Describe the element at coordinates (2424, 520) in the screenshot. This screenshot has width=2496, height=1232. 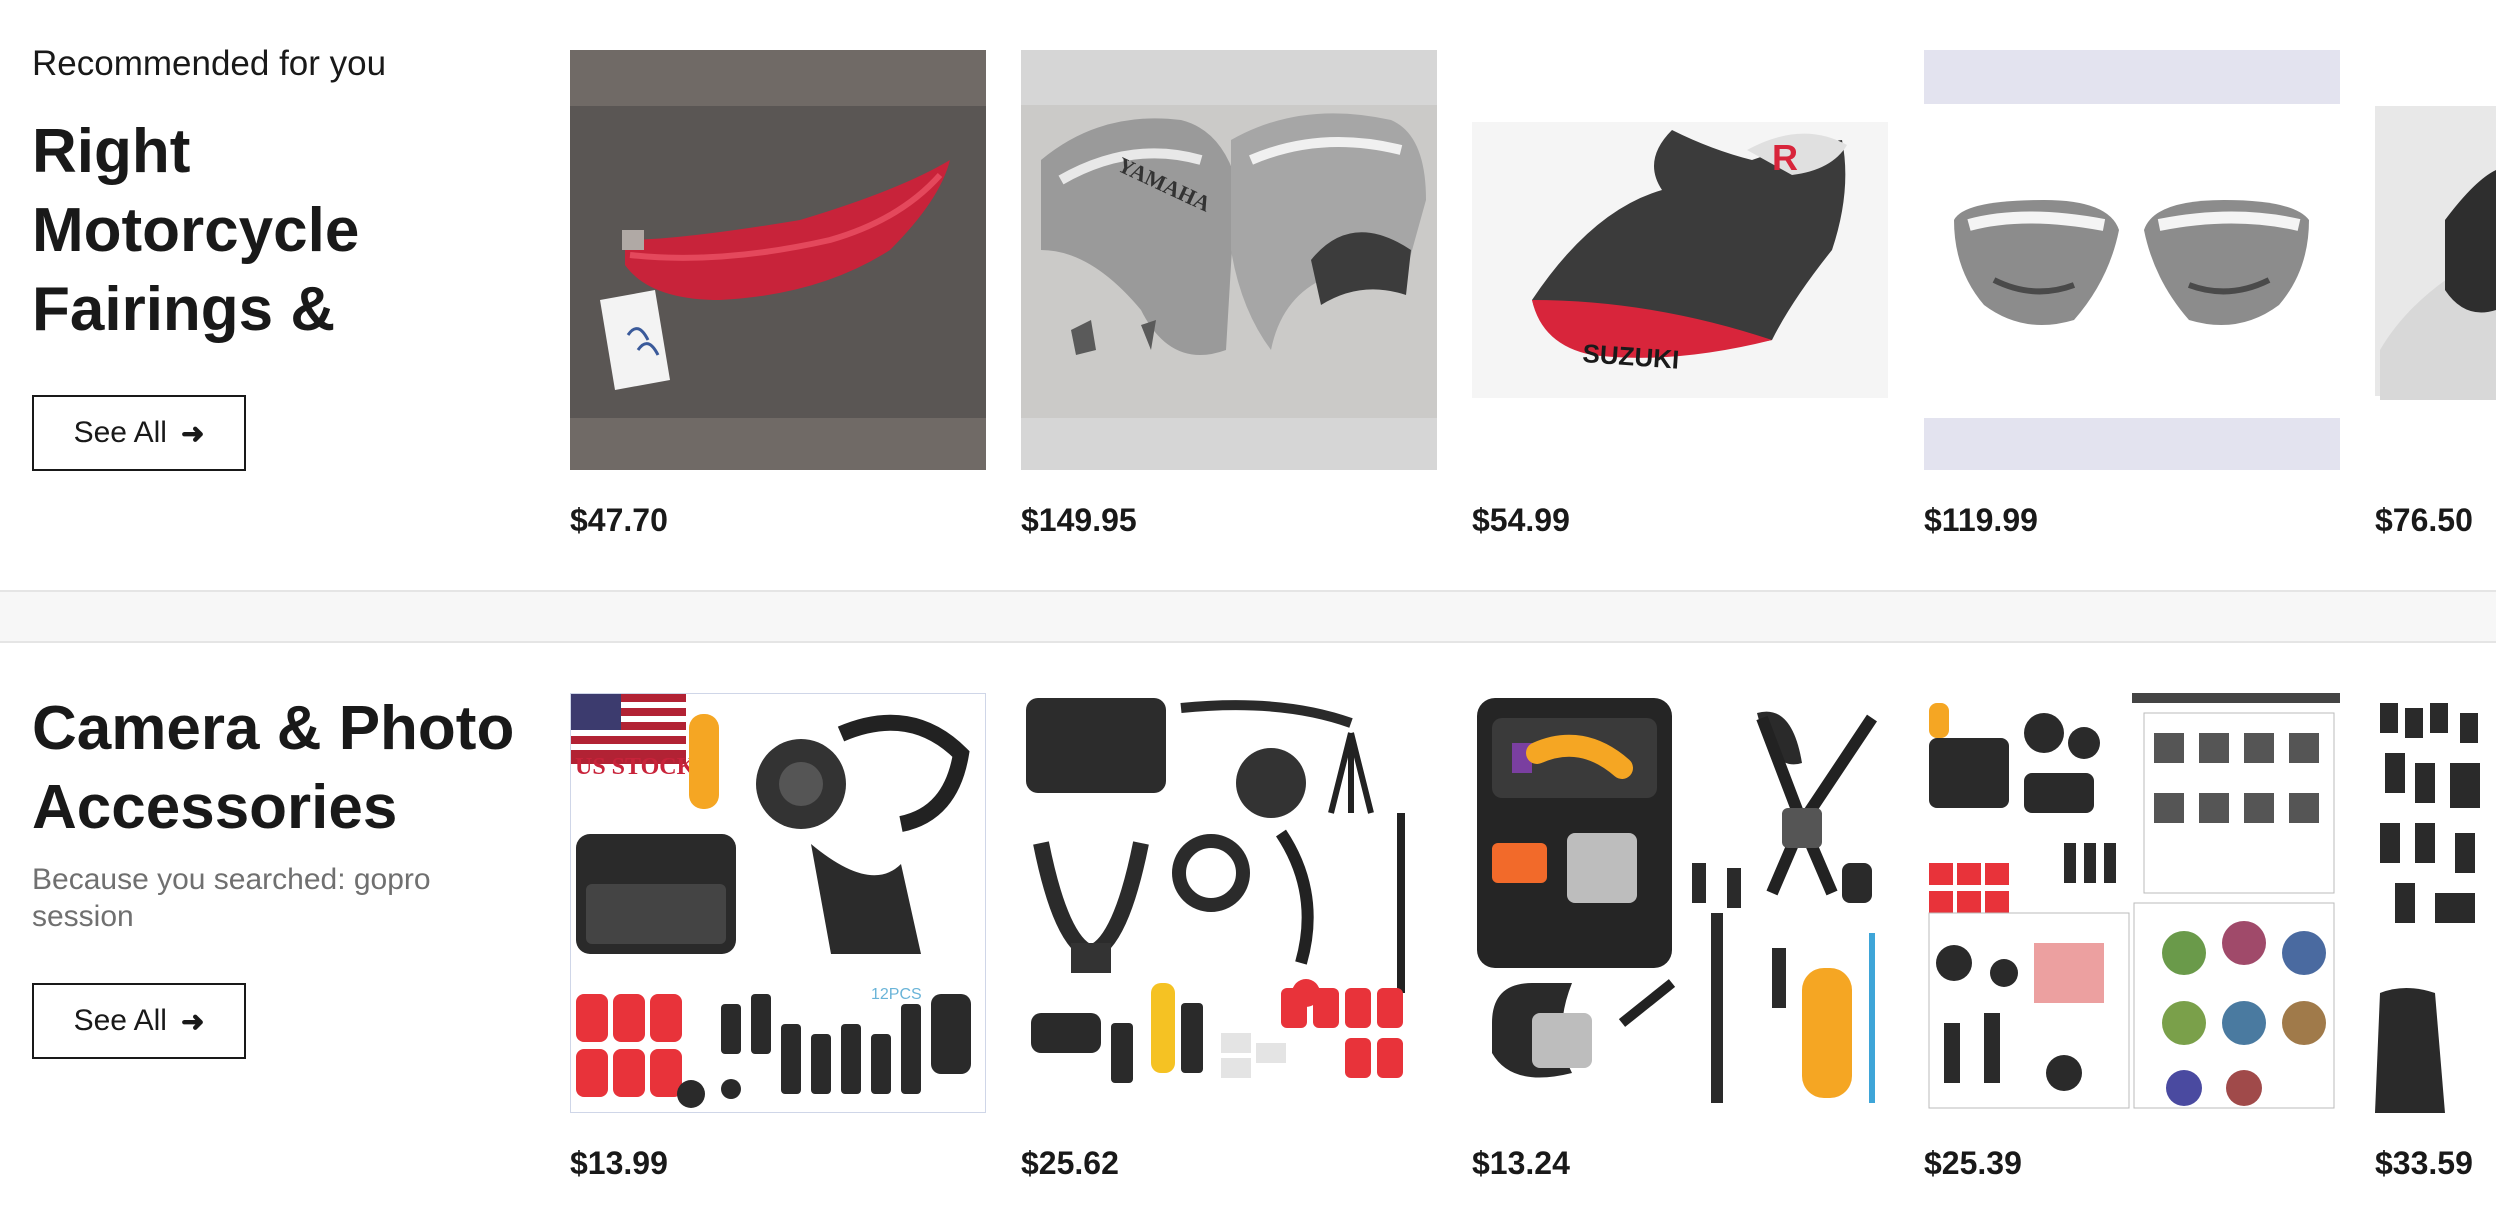
I see `product-price: $76.50` at that location.